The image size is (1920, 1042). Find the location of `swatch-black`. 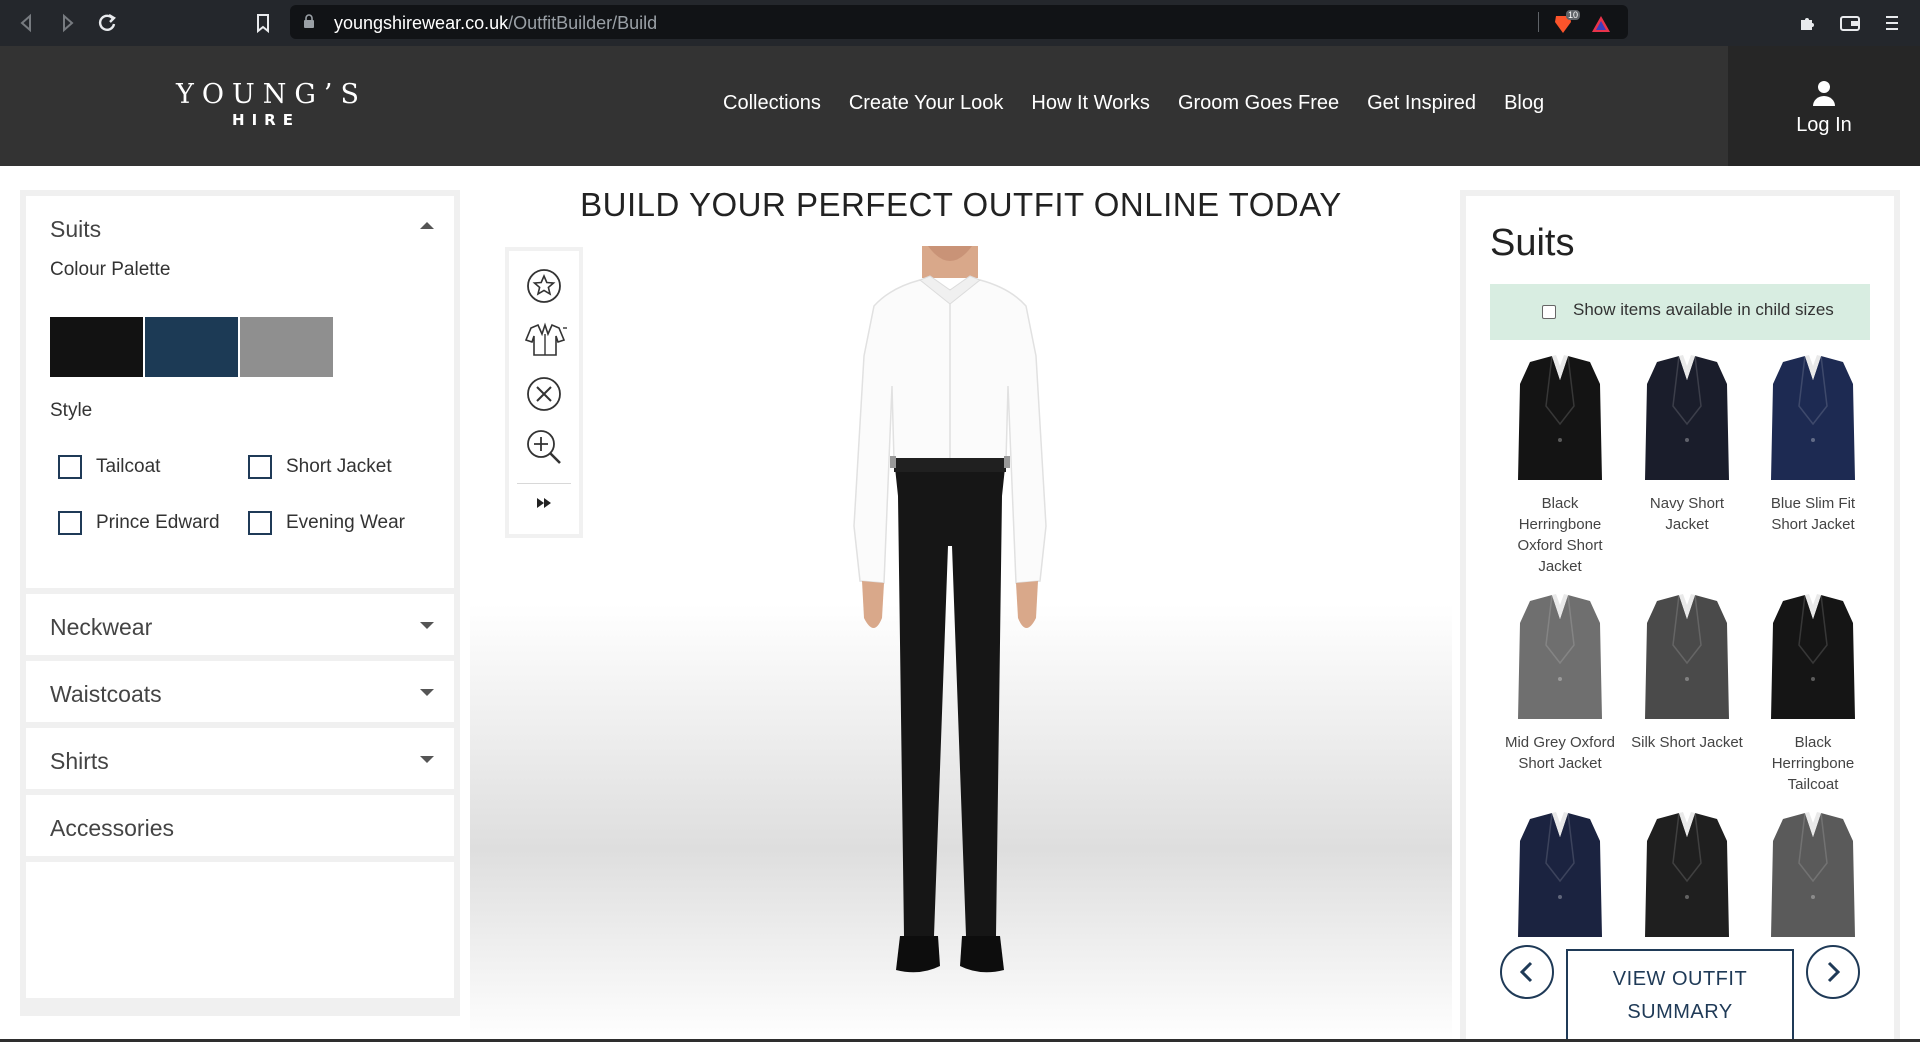

swatch-black is located at coordinates (96, 347).